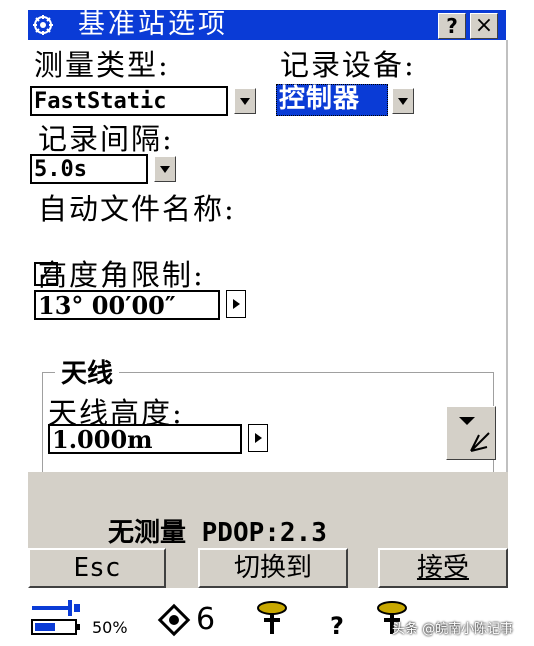 Image resolution: width=534 pixels, height=646 pixels. Describe the element at coordinates (127, 305) in the screenshot. I see `elevation-mask-field: 13° 00′00″` at that location.